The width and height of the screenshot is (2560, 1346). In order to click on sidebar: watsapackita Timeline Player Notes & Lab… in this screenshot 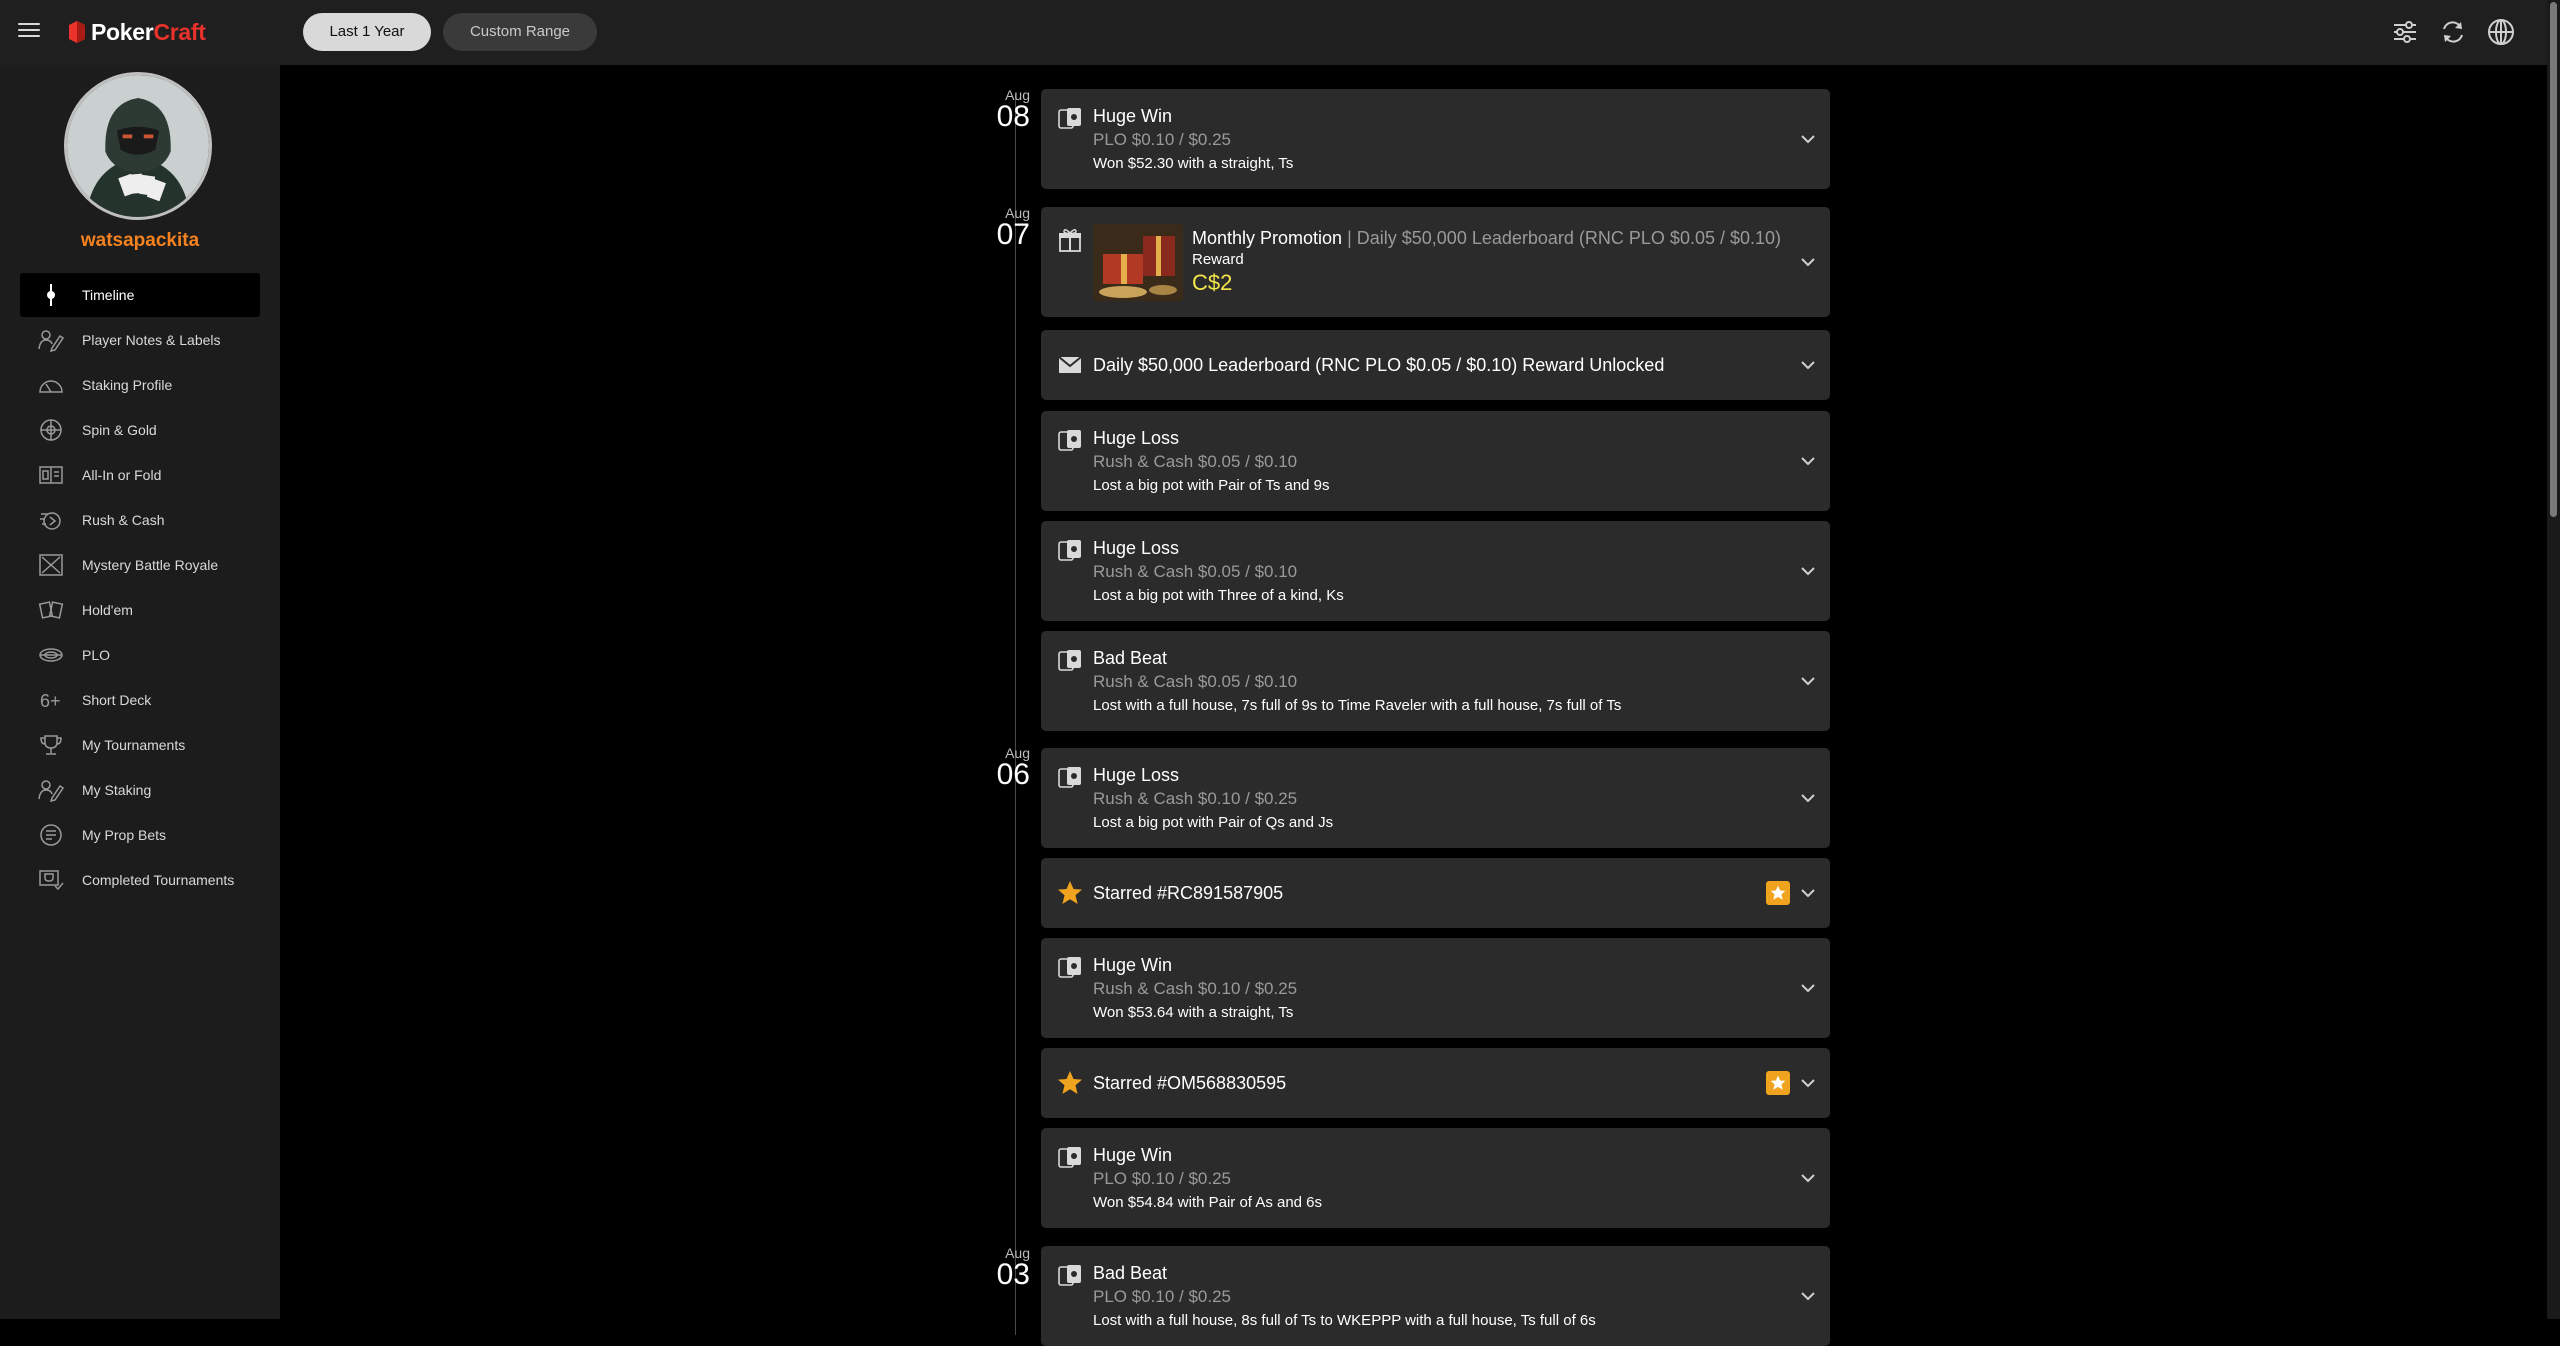, I will do `click(140, 692)`.